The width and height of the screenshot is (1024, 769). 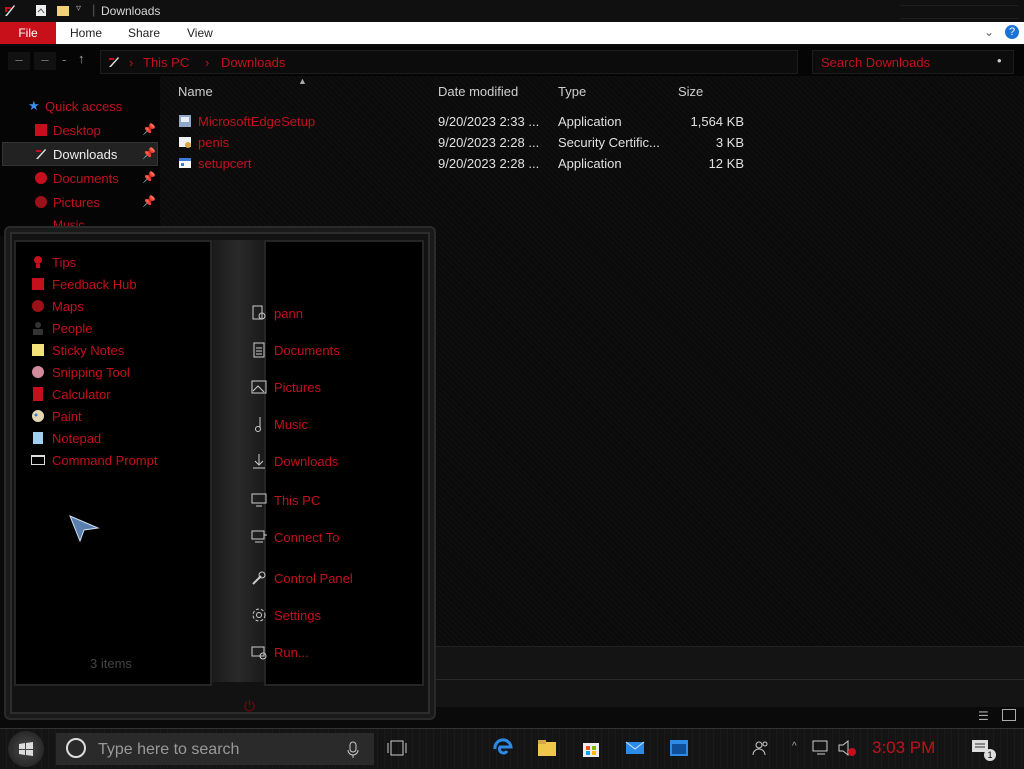 What do you see at coordinates (1012, 32) in the screenshot?
I see `help-icon: ?` at bounding box center [1012, 32].